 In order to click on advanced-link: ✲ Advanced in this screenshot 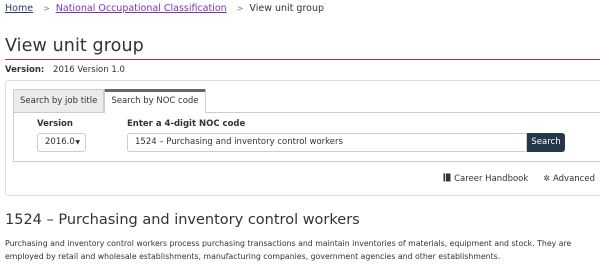, I will do `click(569, 179)`.